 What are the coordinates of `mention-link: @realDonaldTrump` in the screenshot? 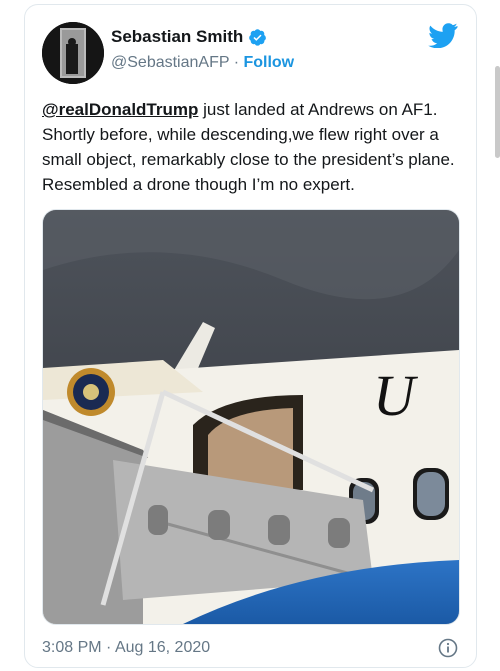 It's located at (120, 109).